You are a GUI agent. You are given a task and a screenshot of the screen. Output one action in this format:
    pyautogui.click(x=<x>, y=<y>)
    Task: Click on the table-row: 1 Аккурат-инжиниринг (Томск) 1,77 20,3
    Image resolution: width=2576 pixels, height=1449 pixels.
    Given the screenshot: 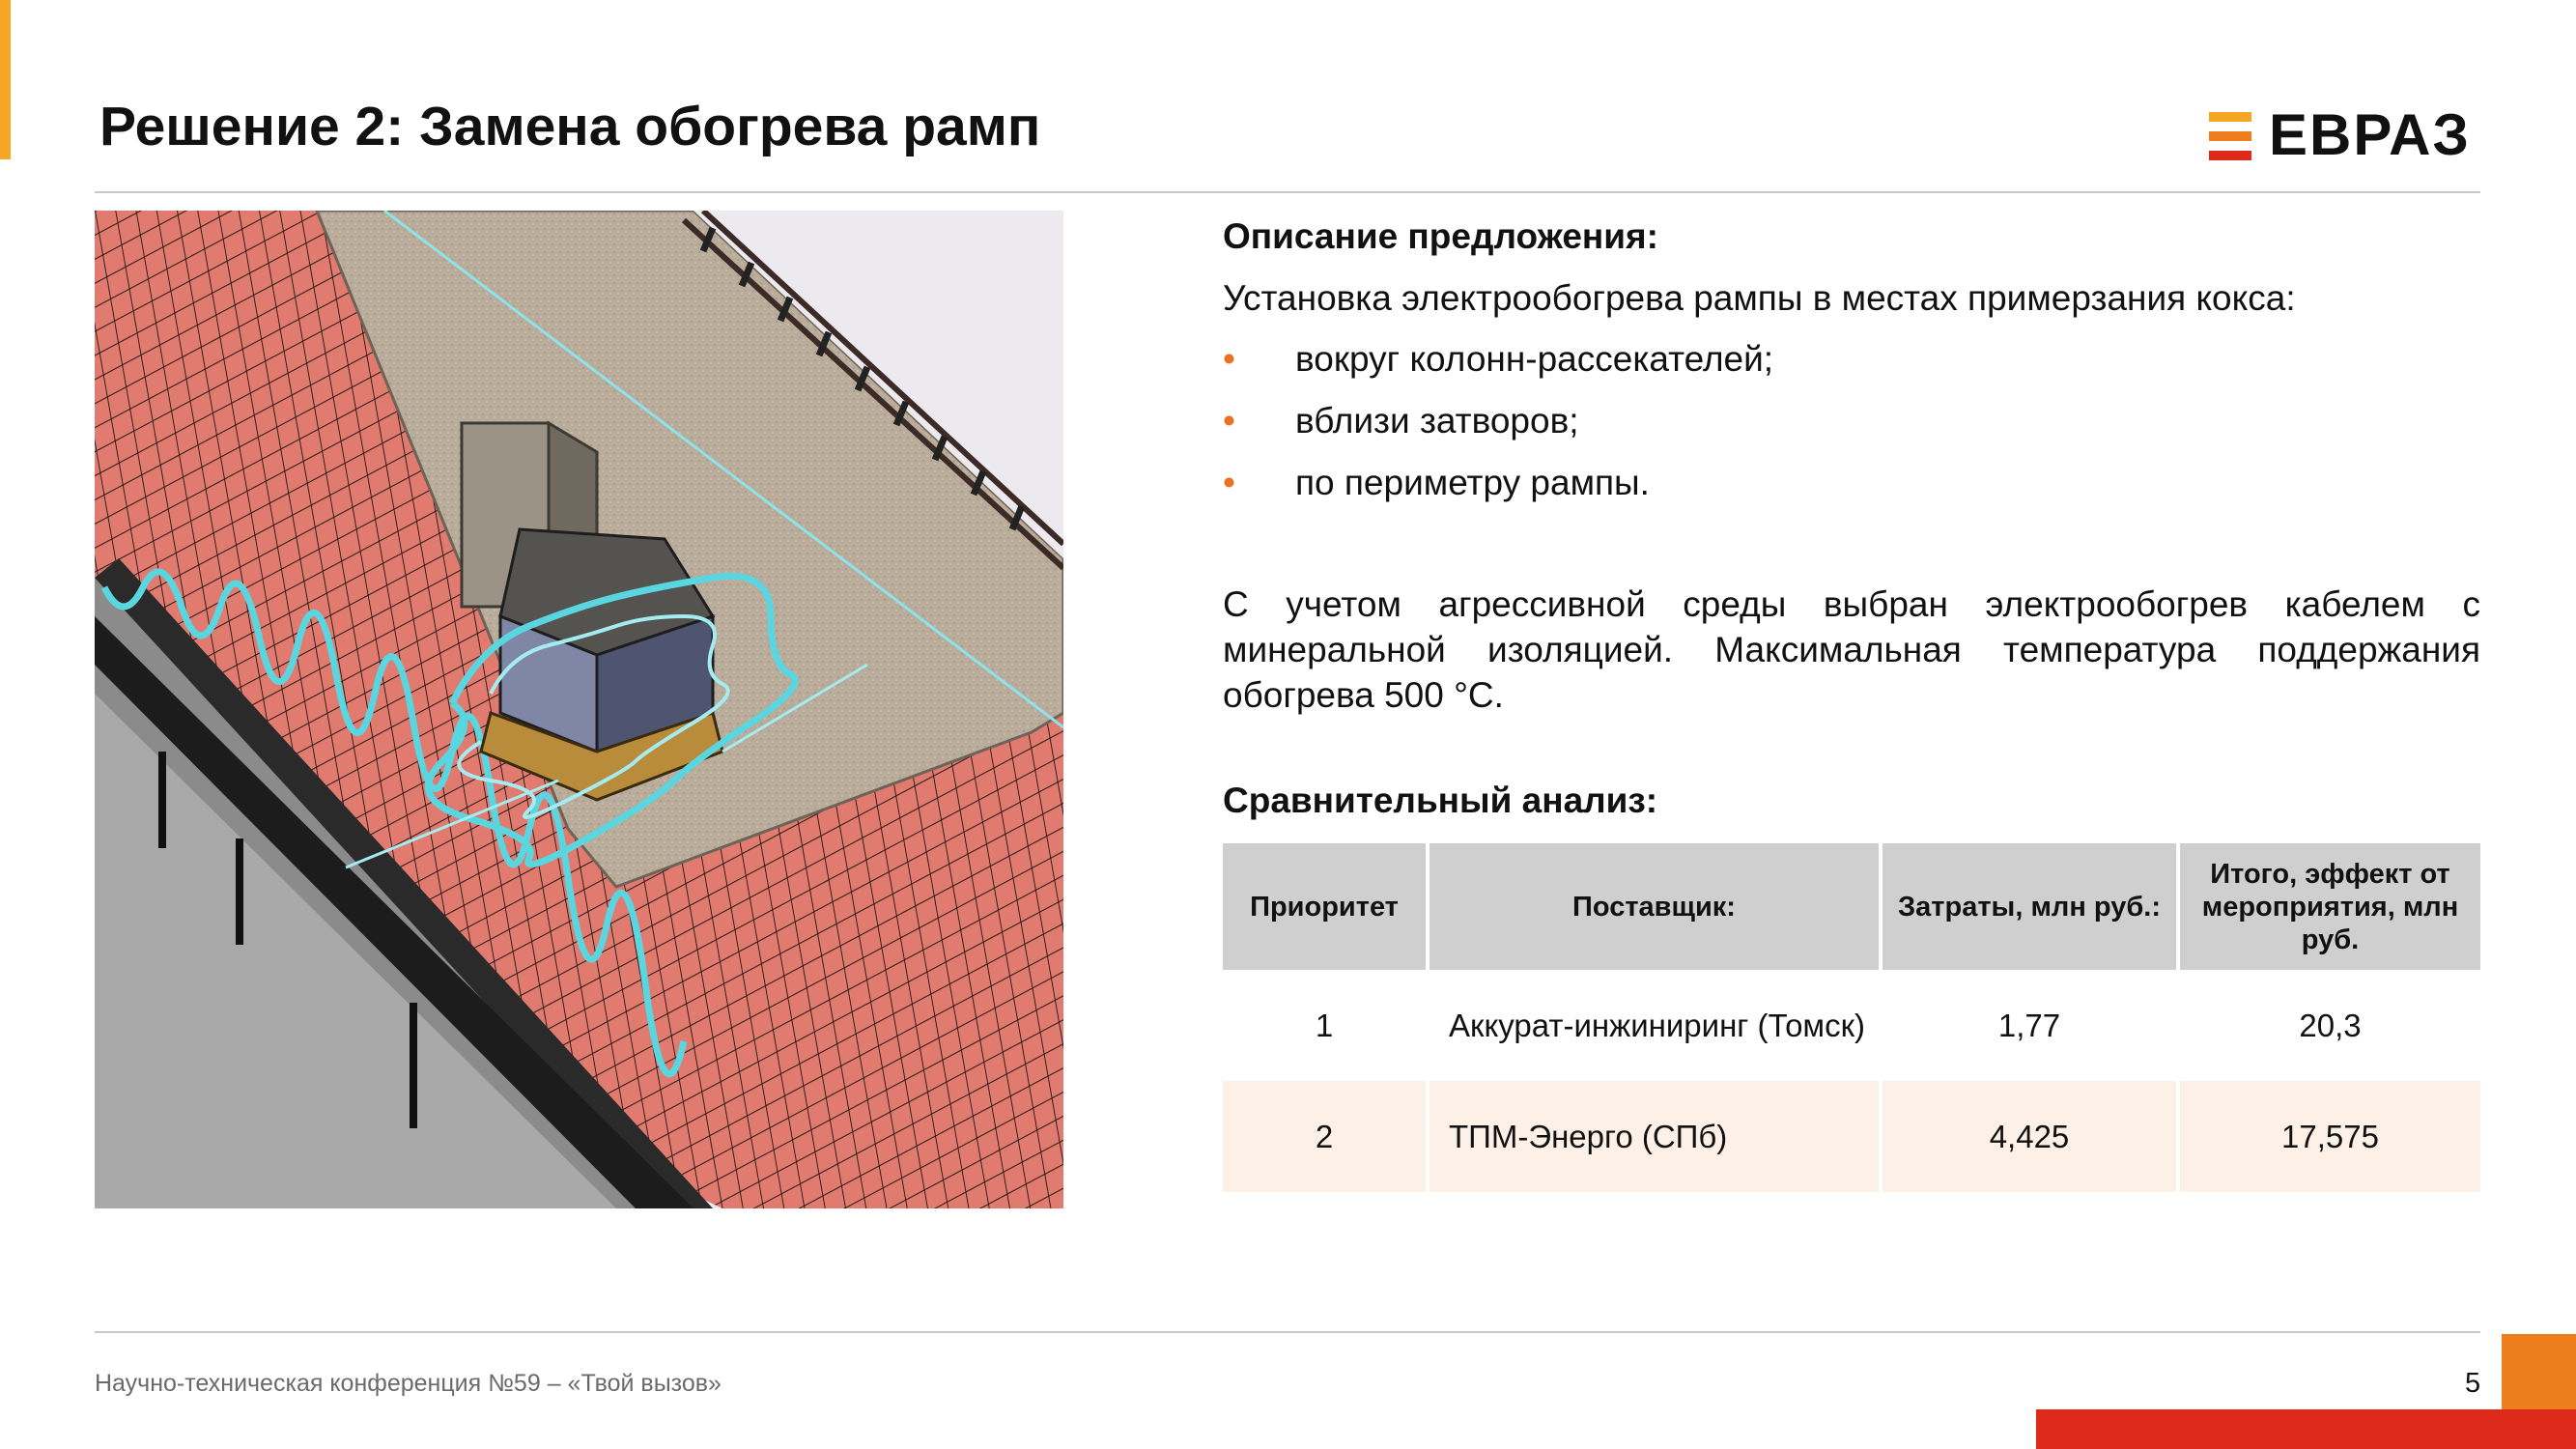 What is the action you would take?
    pyautogui.click(x=1851, y=1025)
    